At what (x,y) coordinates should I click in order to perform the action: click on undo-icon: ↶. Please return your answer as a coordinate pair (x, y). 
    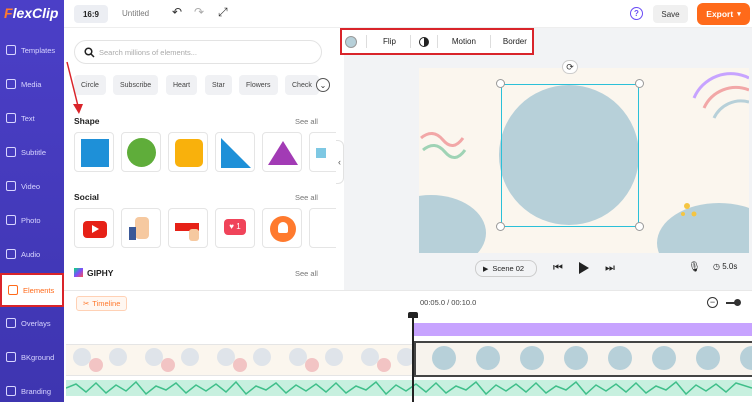
    Looking at the image, I should click on (177, 12).